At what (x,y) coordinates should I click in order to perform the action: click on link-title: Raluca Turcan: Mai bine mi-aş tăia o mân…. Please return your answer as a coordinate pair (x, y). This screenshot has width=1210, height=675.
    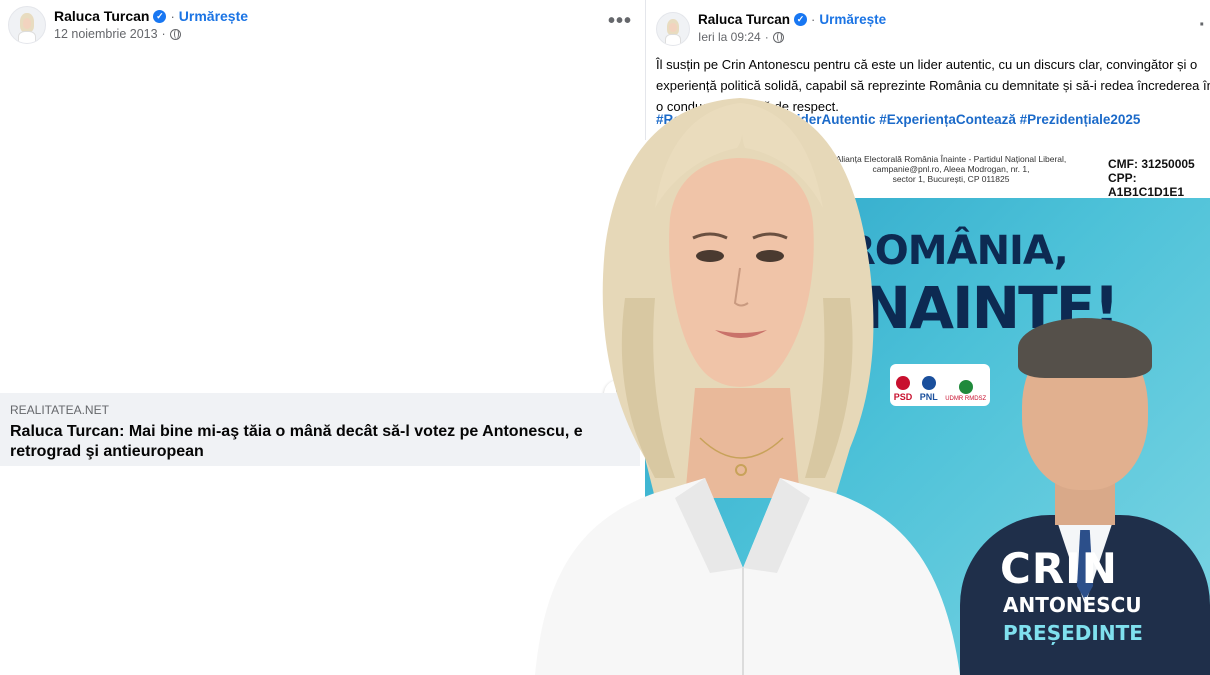
    Looking at the image, I should click on (300, 442).